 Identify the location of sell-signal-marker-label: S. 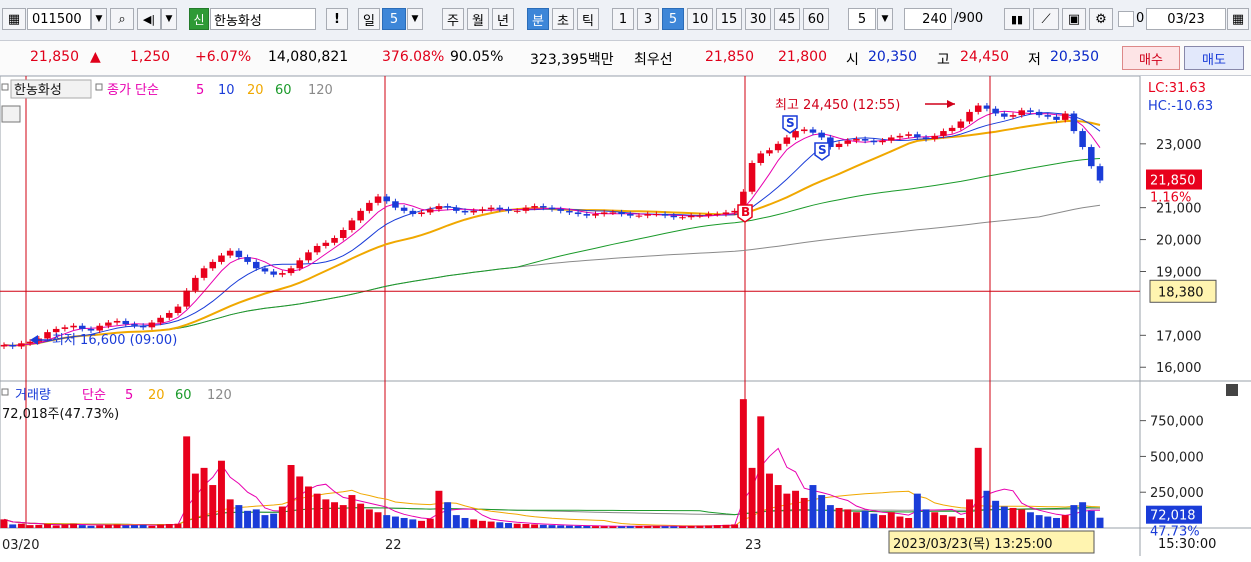
(822, 150).